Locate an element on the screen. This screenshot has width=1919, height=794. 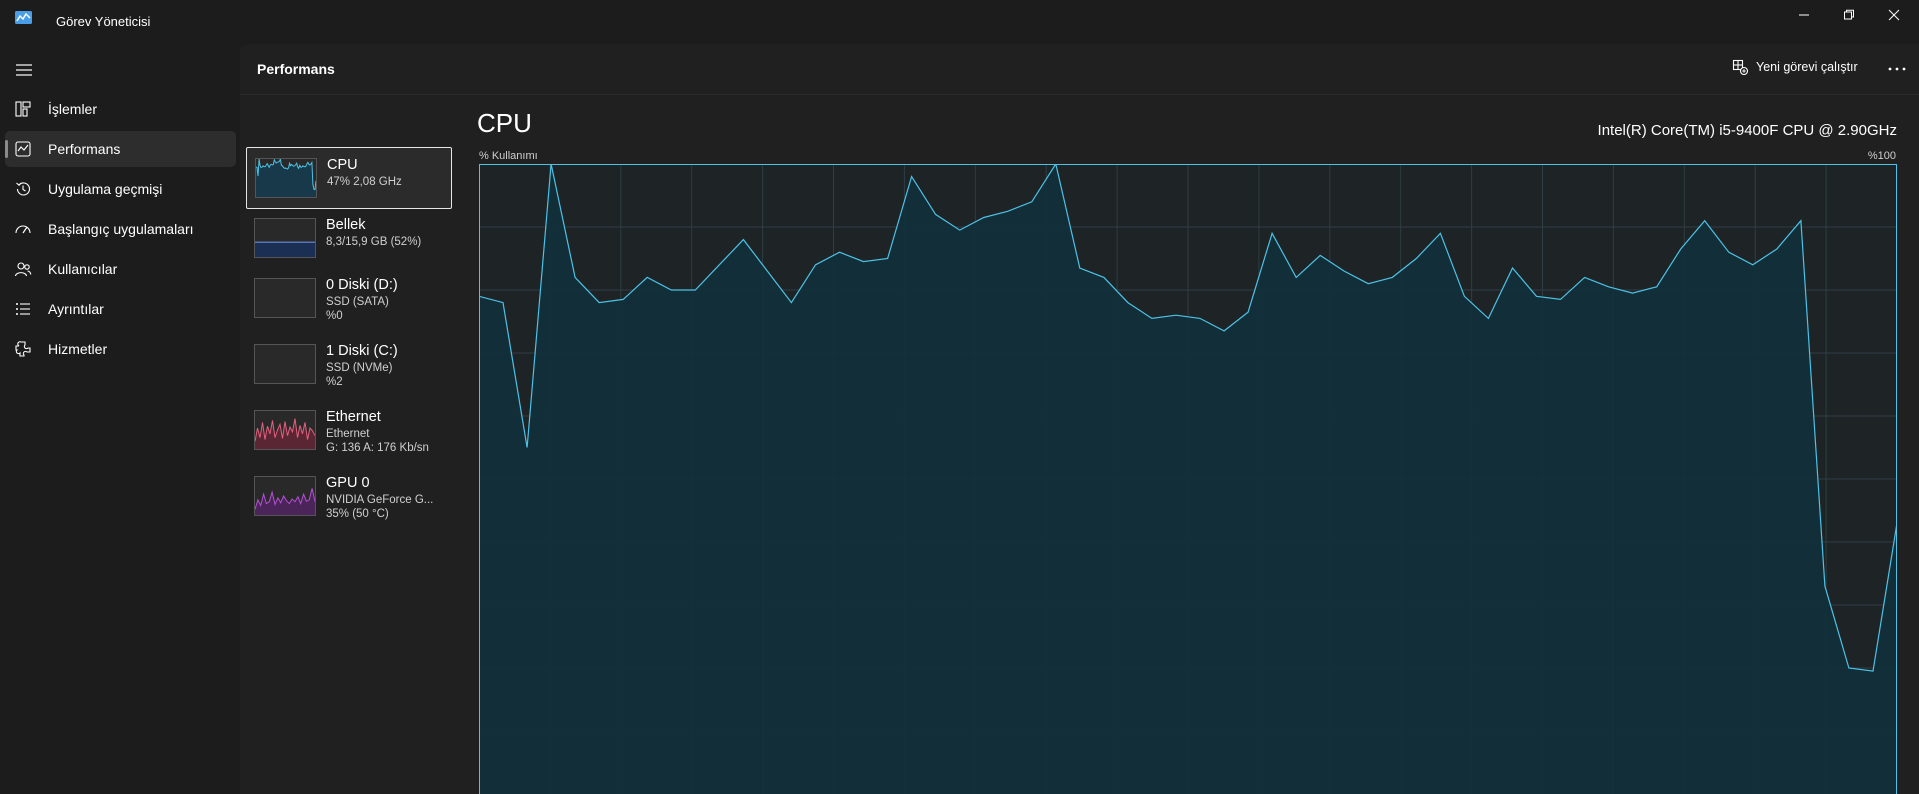
users-icon is located at coordinates (23, 269).